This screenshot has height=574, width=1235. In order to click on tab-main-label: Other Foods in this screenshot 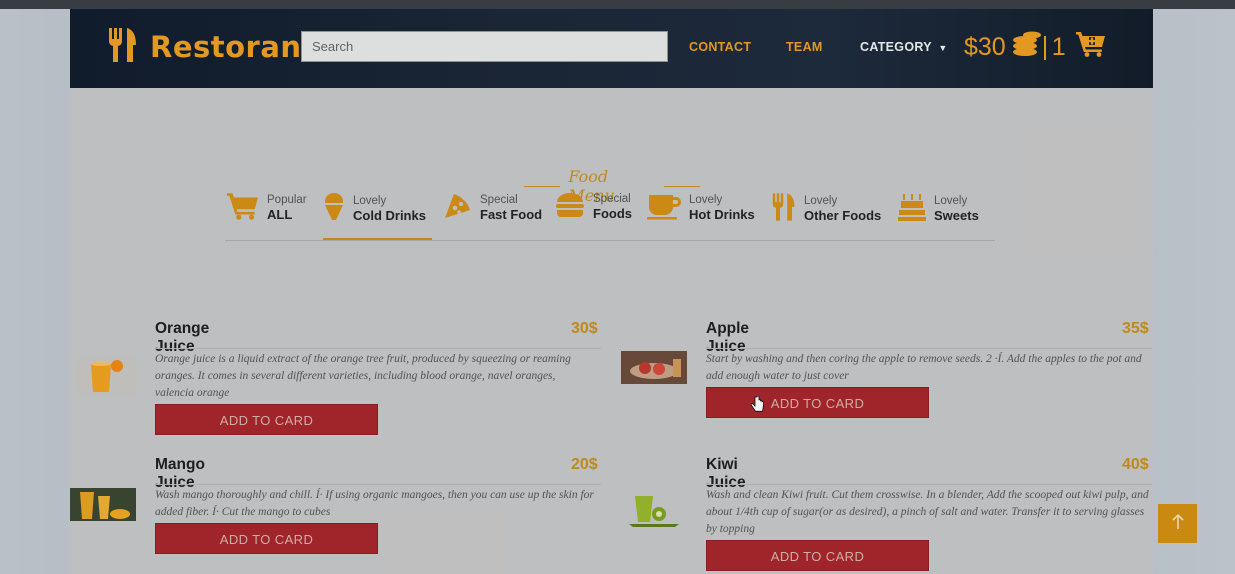, I will do `click(843, 215)`.